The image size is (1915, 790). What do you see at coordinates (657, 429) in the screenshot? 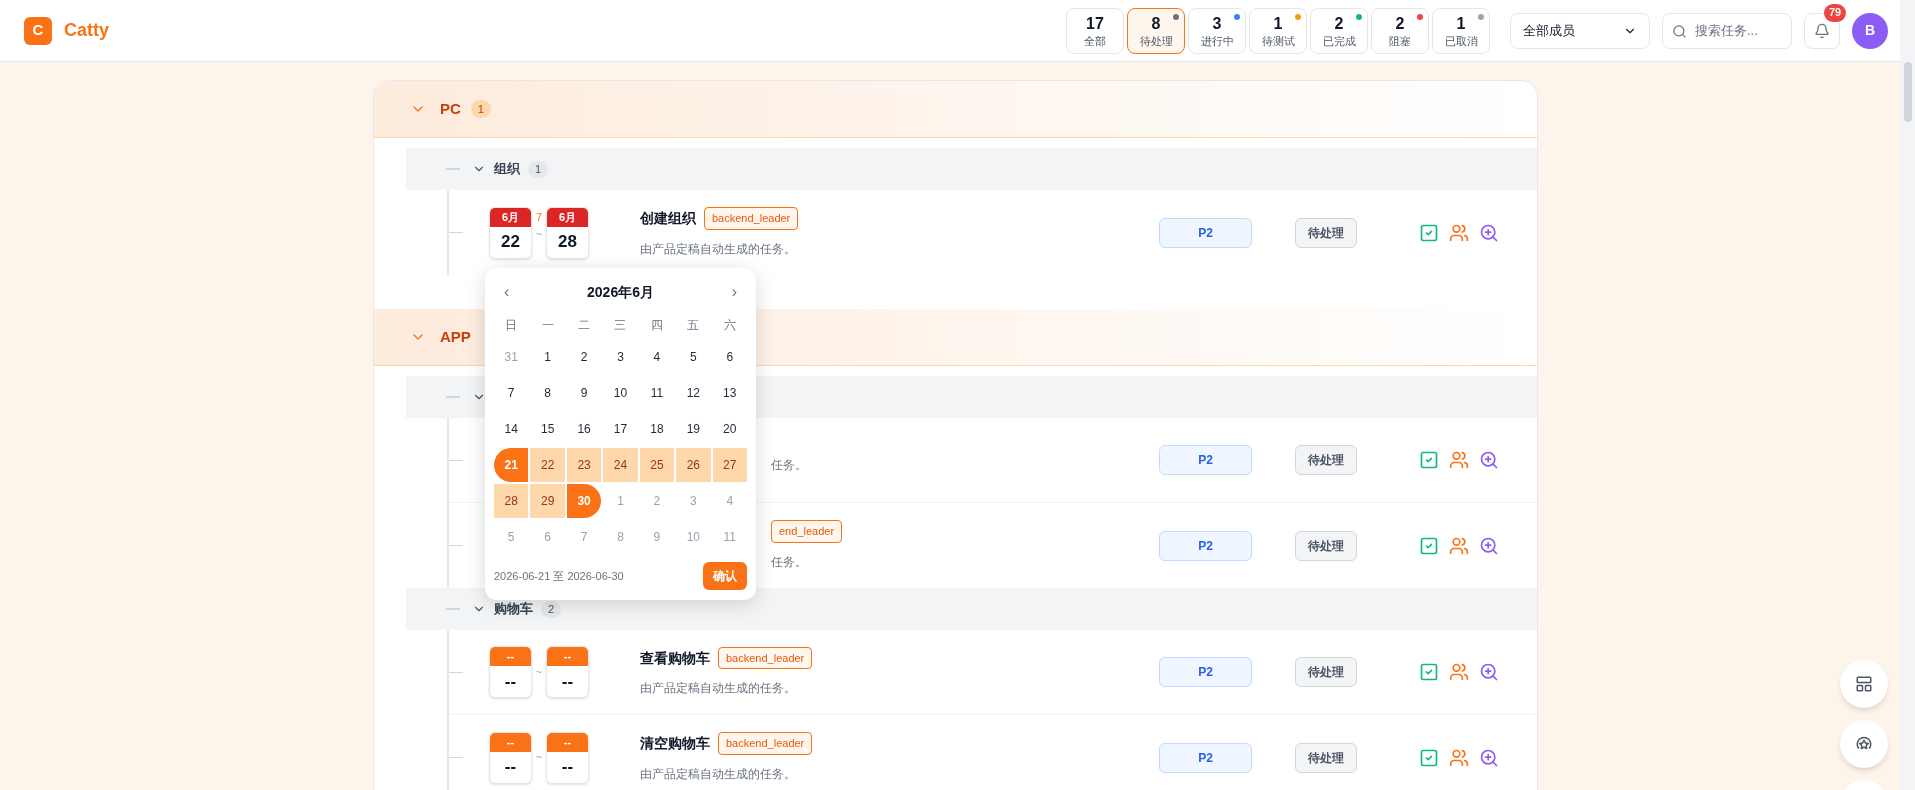
I see `calendar-day: 18` at bounding box center [657, 429].